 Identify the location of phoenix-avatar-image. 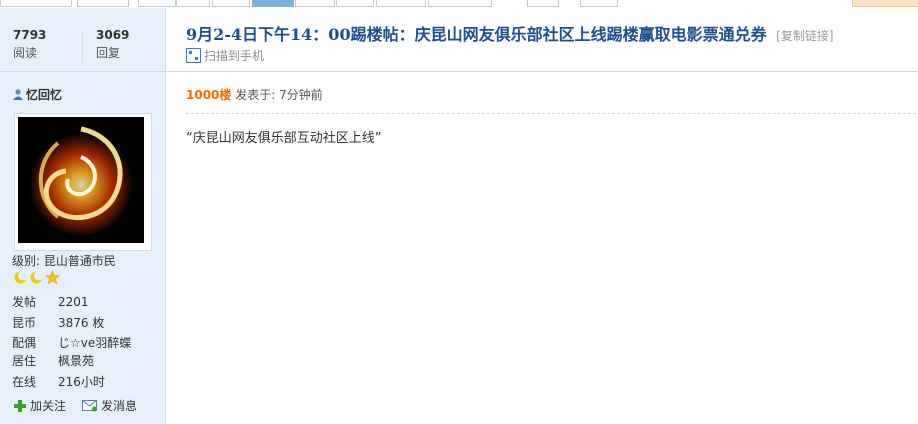
(81, 180).